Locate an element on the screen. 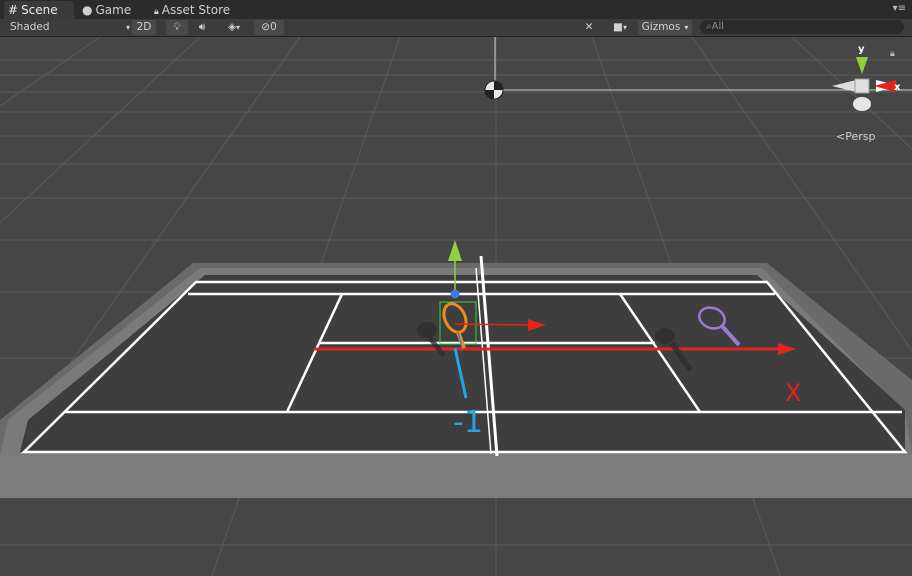 The height and width of the screenshot is (576, 912). orientation-lock-icon: 🔒︎ is located at coordinates (892, 54).